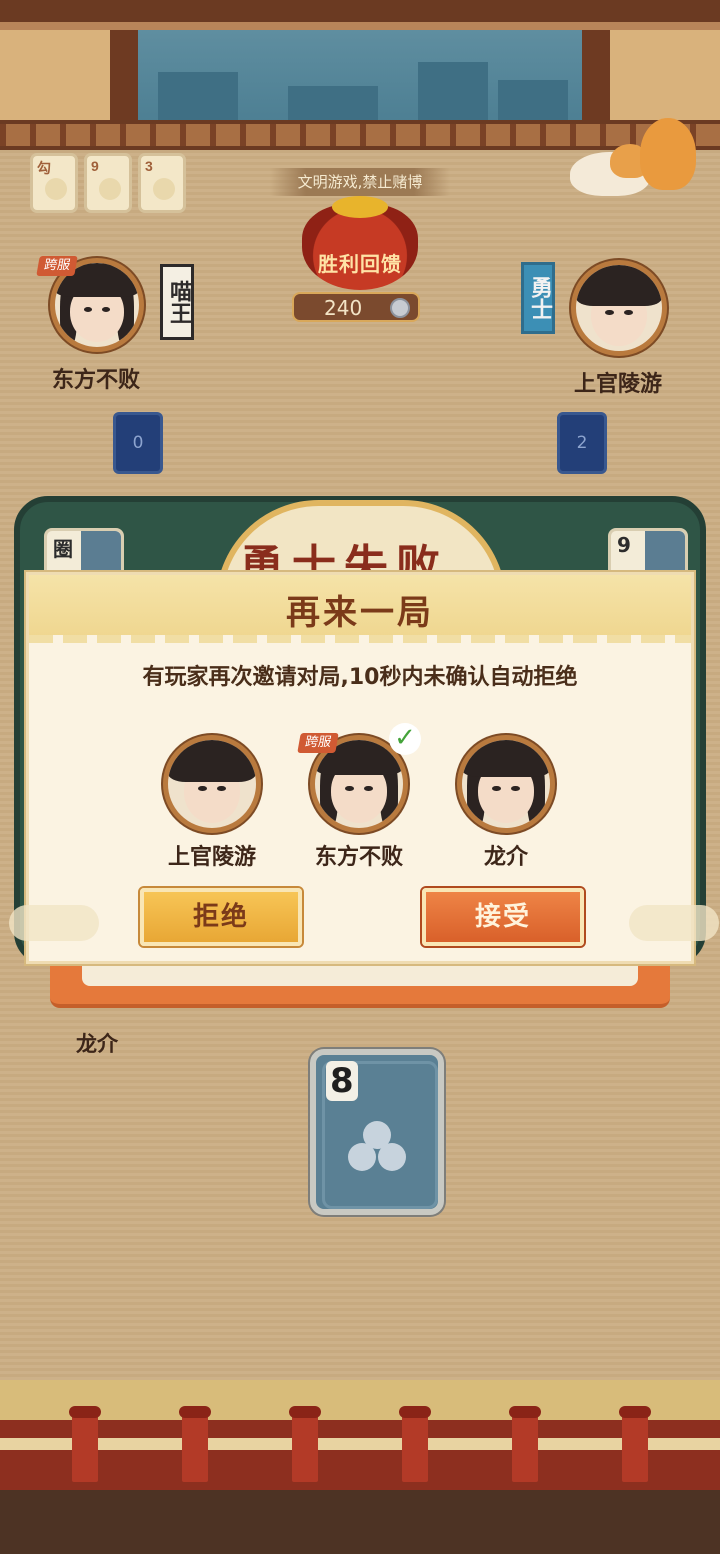  What do you see at coordinates (44, 168) in the screenshot?
I see `record-card-rank: 勾` at bounding box center [44, 168].